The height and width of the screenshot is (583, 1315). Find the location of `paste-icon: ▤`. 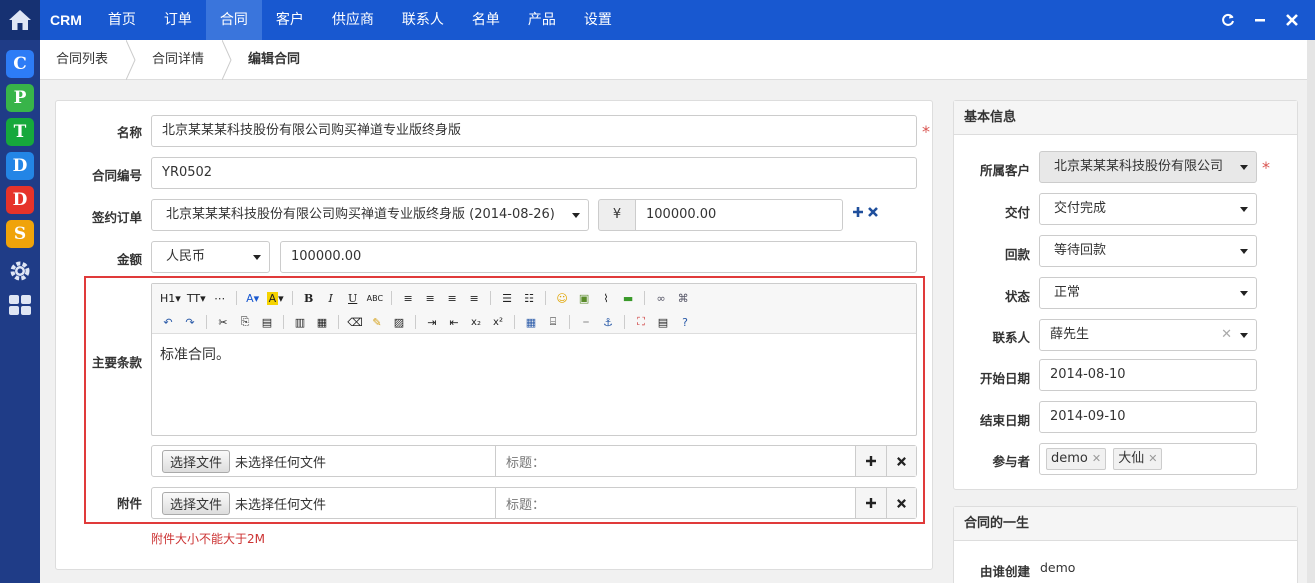

paste-icon: ▤ is located at coordinates (267, 322).